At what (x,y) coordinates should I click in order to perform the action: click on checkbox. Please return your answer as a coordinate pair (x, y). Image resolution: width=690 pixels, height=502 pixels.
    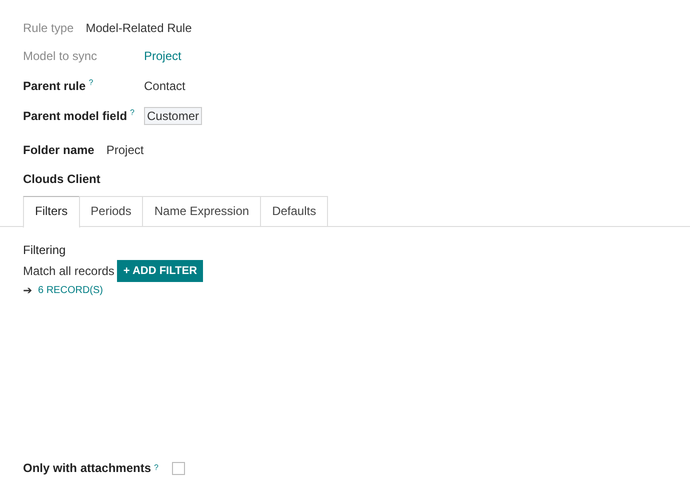
    Looking at the image, I should click on (179, 468).